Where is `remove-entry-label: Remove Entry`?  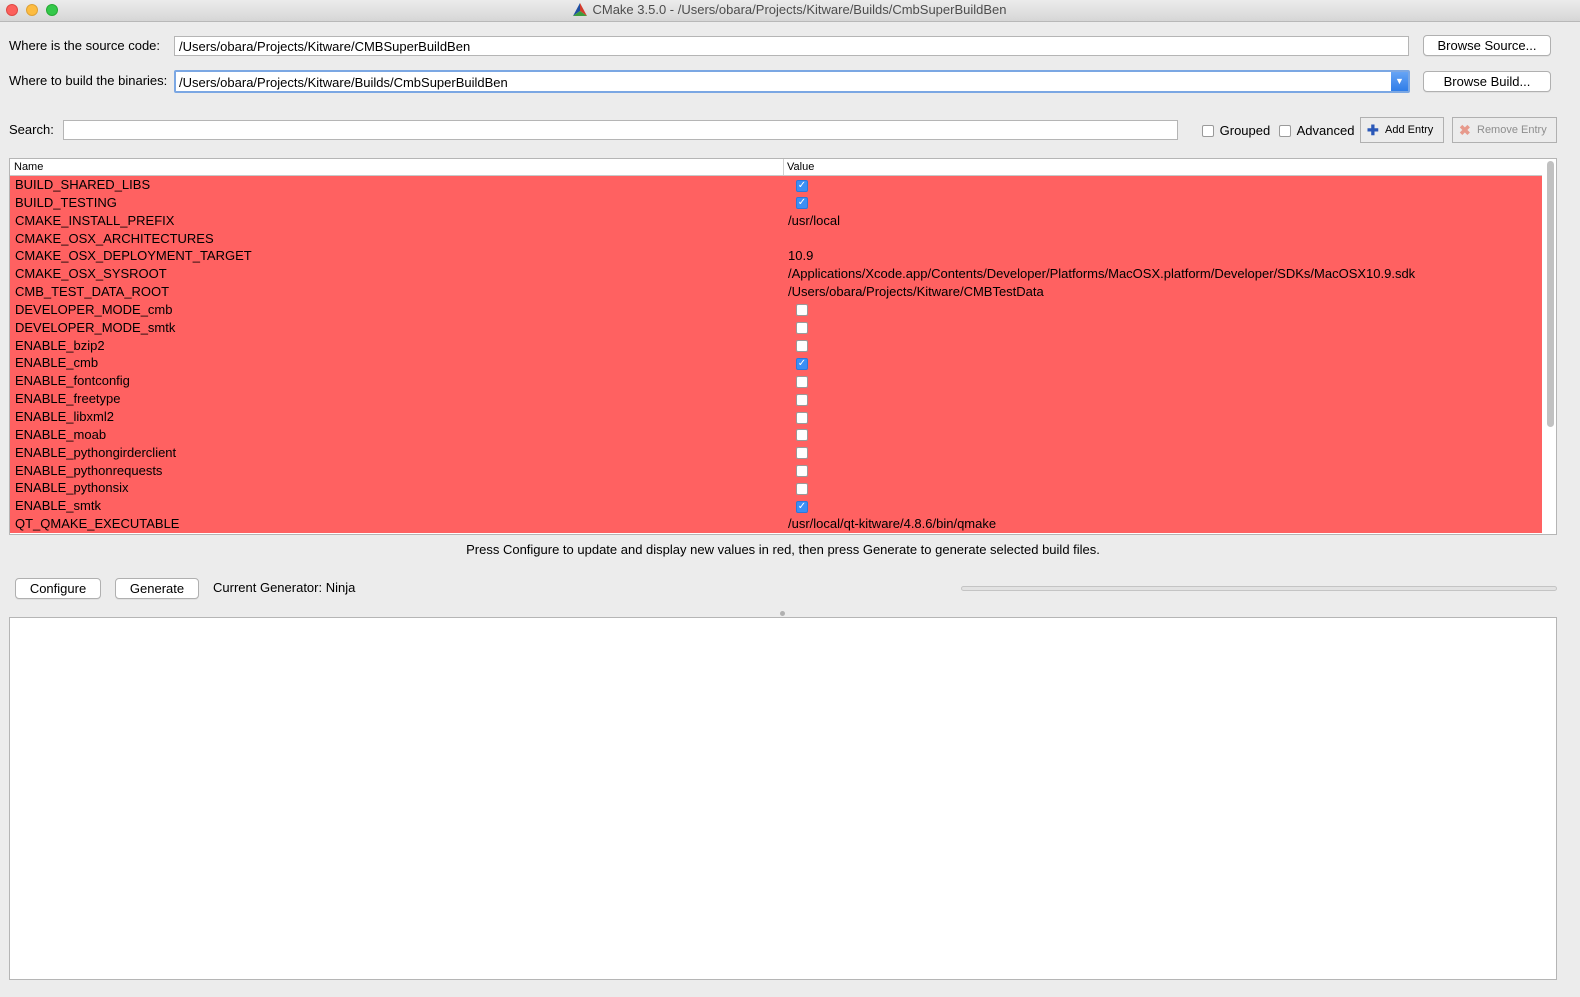
remove-entry-label: Remove Entry is located at coordinates (1512, 130).